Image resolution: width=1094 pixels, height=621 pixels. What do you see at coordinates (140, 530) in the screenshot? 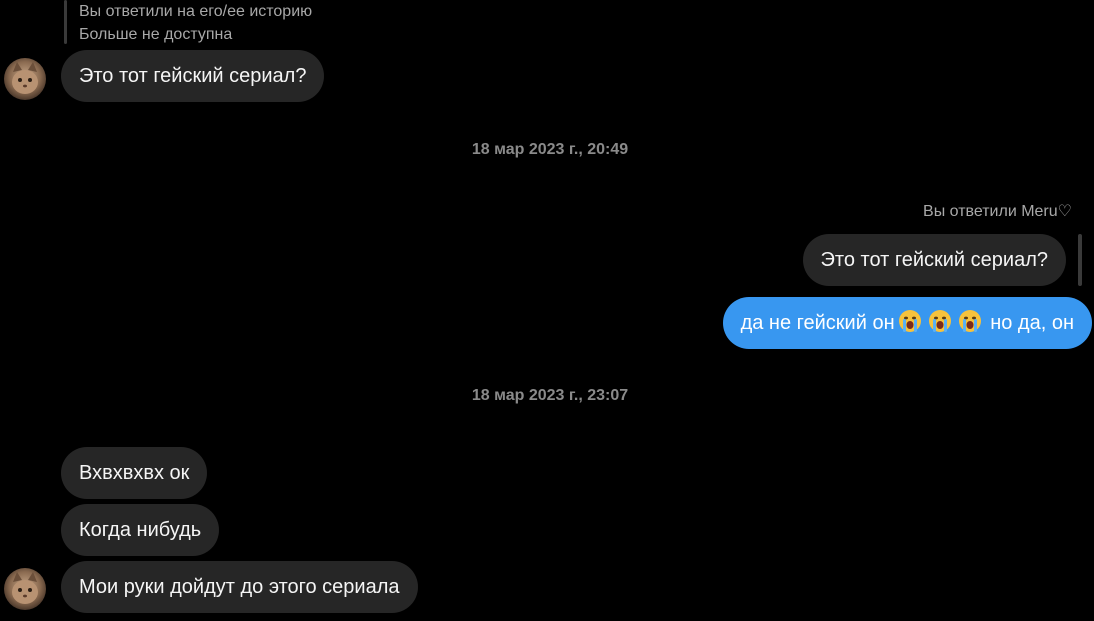
I see `incoming-message: Когда нибудь` at bounding box center [140, 530].